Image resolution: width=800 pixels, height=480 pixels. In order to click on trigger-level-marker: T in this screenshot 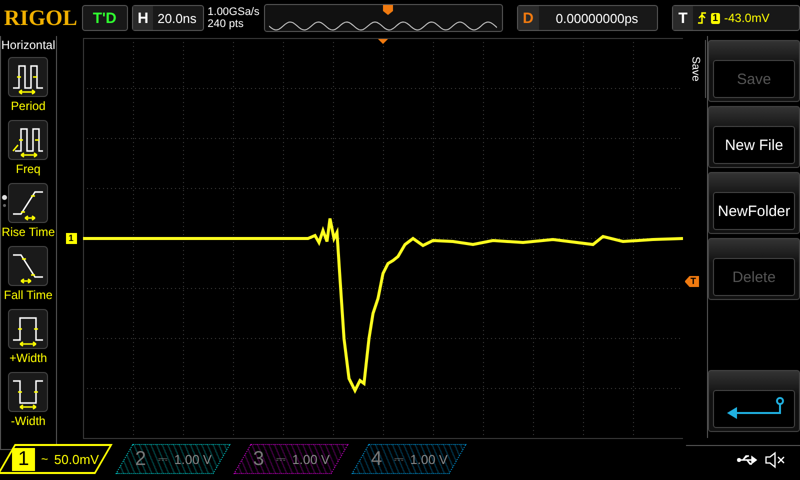, I will do `click(692, 281)`.